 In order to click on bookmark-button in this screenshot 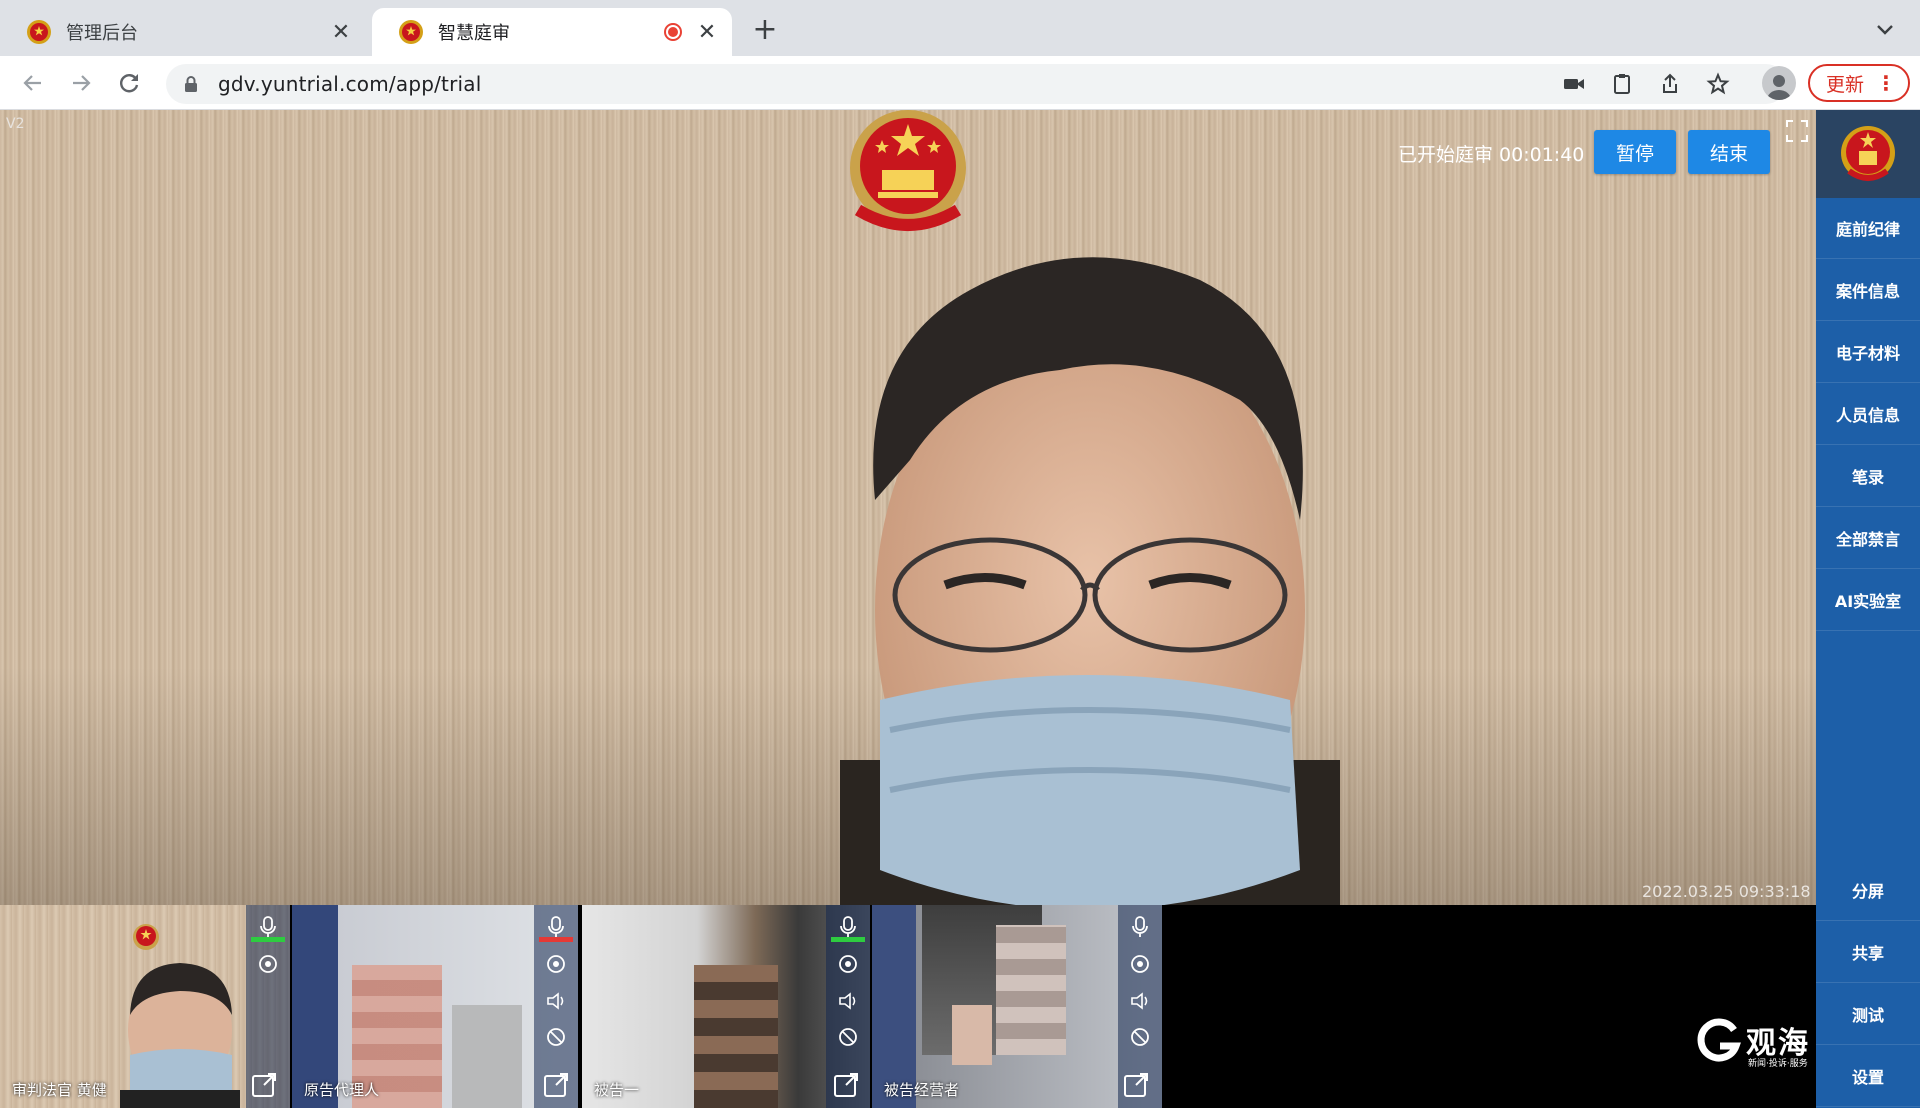, I will do `click(1718, 84)`.